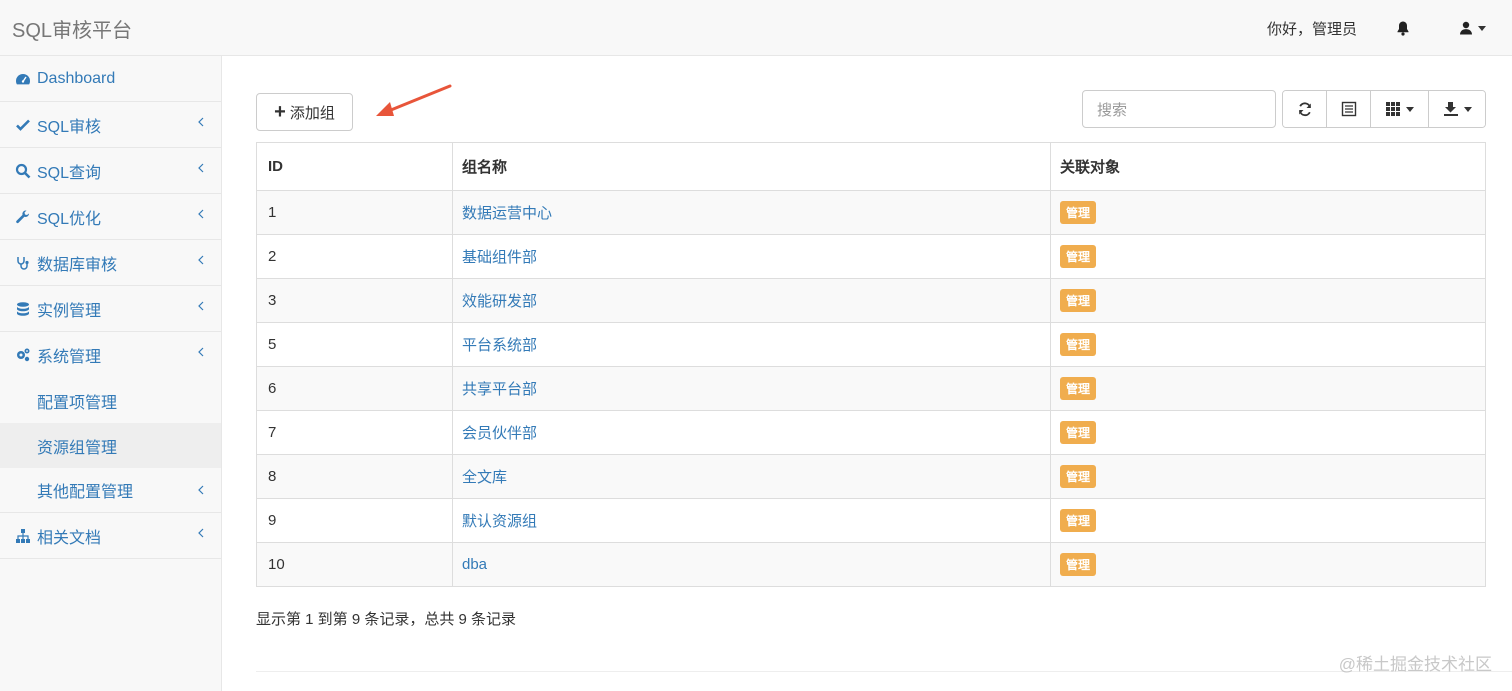 Image resolution: width=1512 pixels, height=691 pixels. What do you see at coordinates (110, 79) in the screenshot?
I see `sidebar-item-dashboard: Dashboard` at bounding box center [110, 79].